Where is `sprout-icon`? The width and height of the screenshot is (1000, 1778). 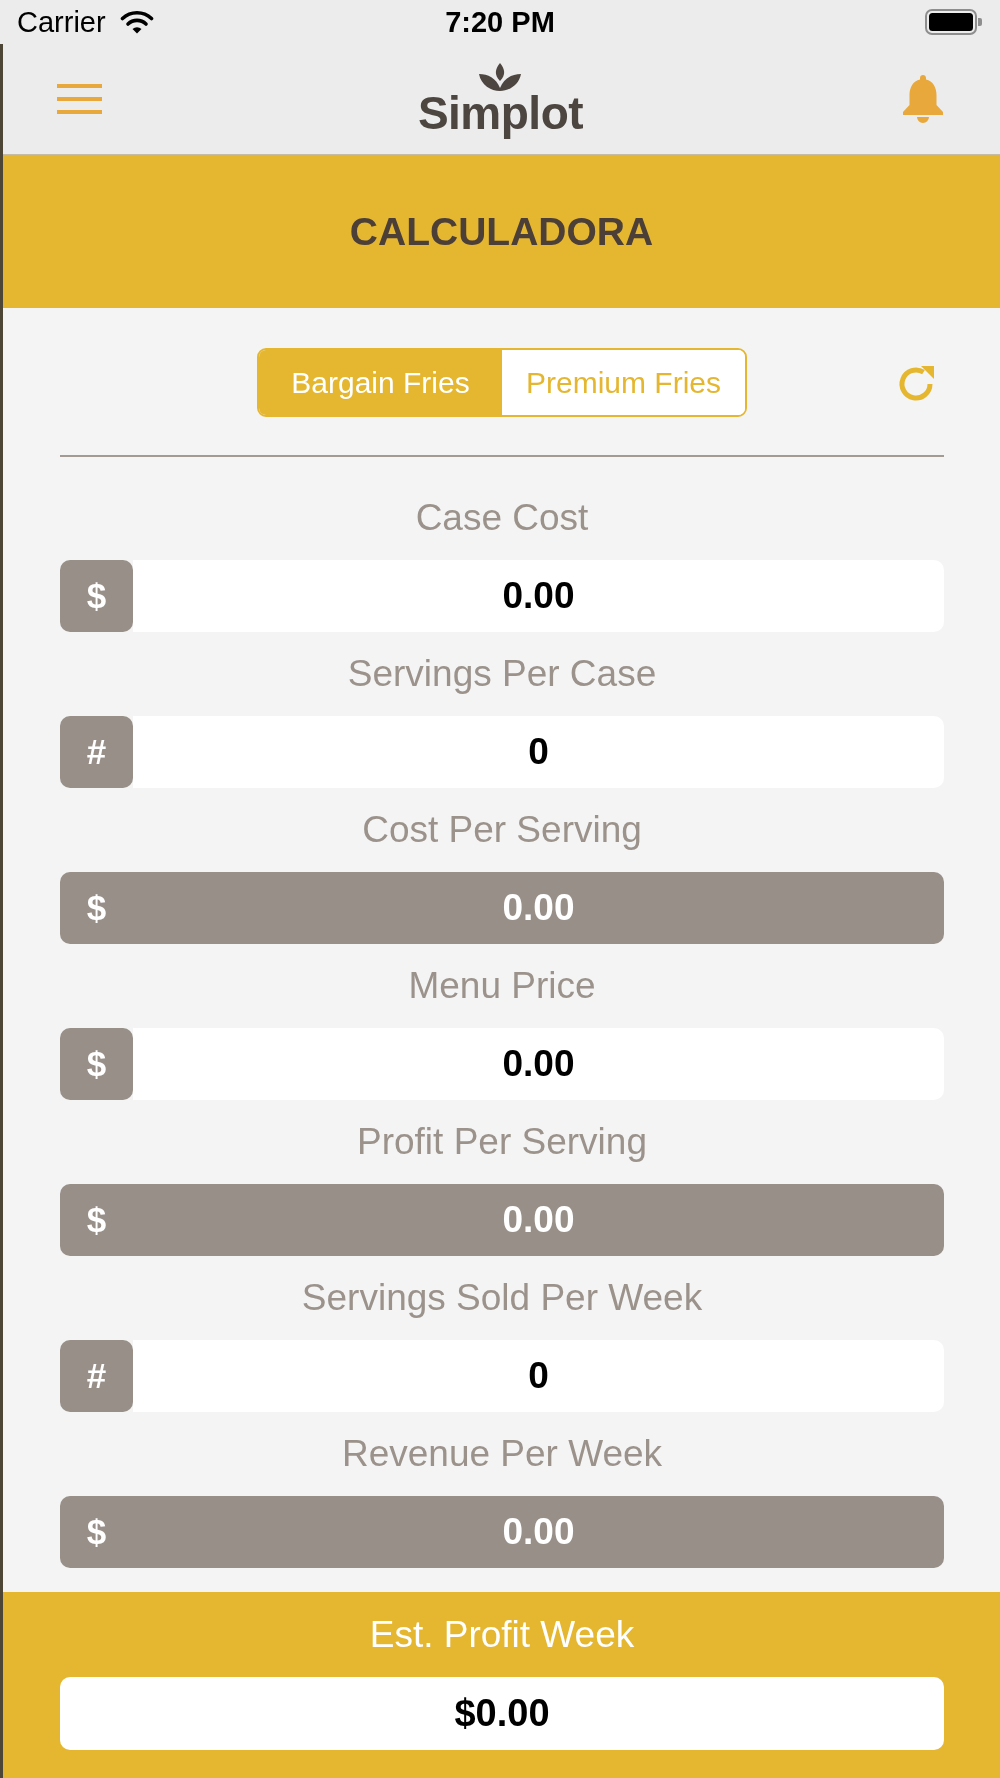
sprout-icon is located at coordinates (500, 77).